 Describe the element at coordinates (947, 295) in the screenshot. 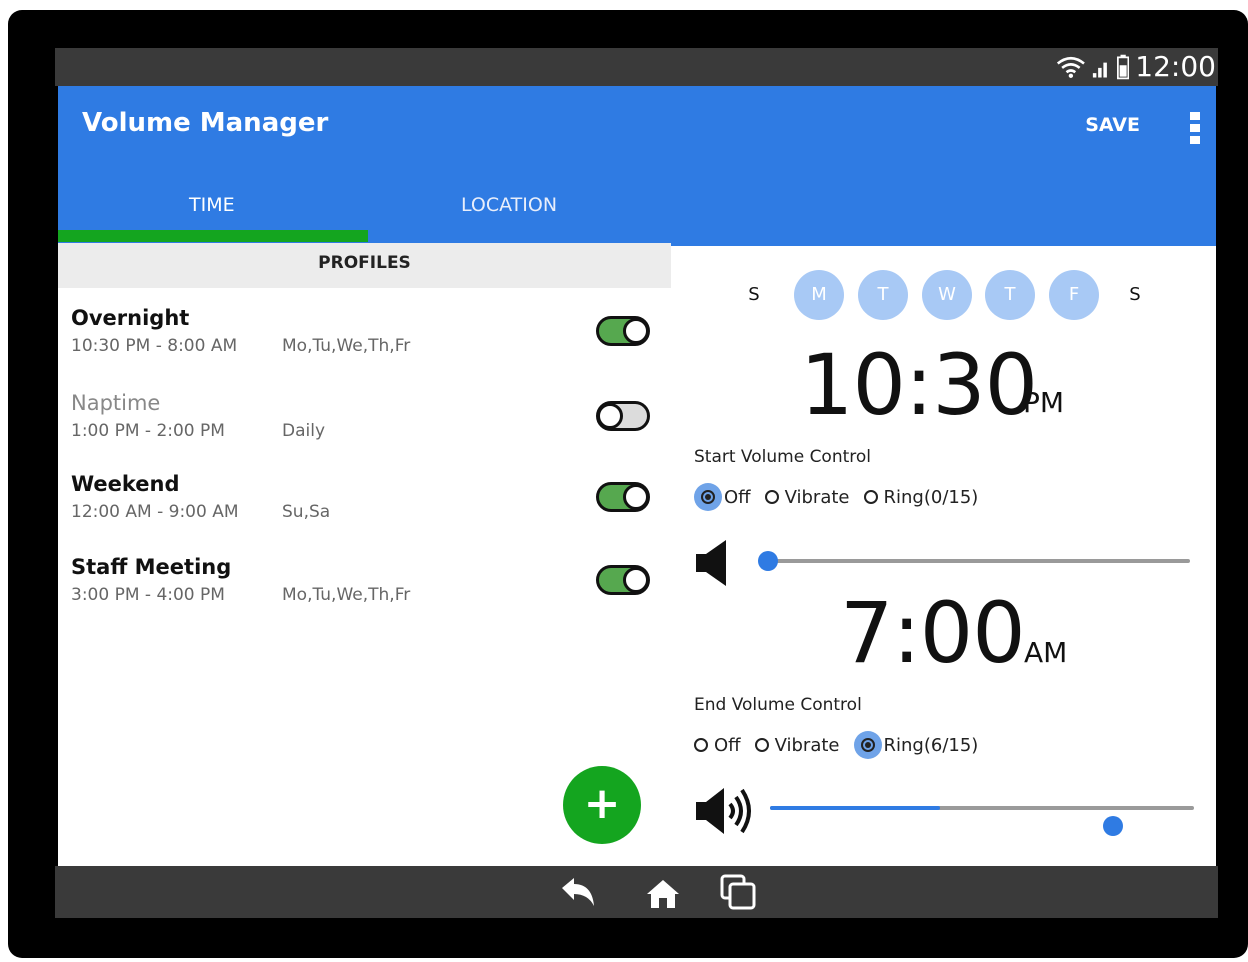

I see `day-wednesday: W` at that location.